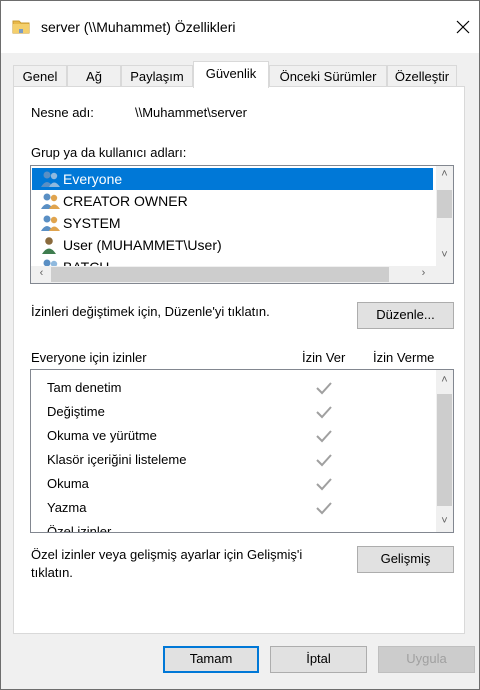  What do you see at coordinates (40, 76) in the screenshot?
I see `tab-genel: Genel` at bounding box center [40, 76].